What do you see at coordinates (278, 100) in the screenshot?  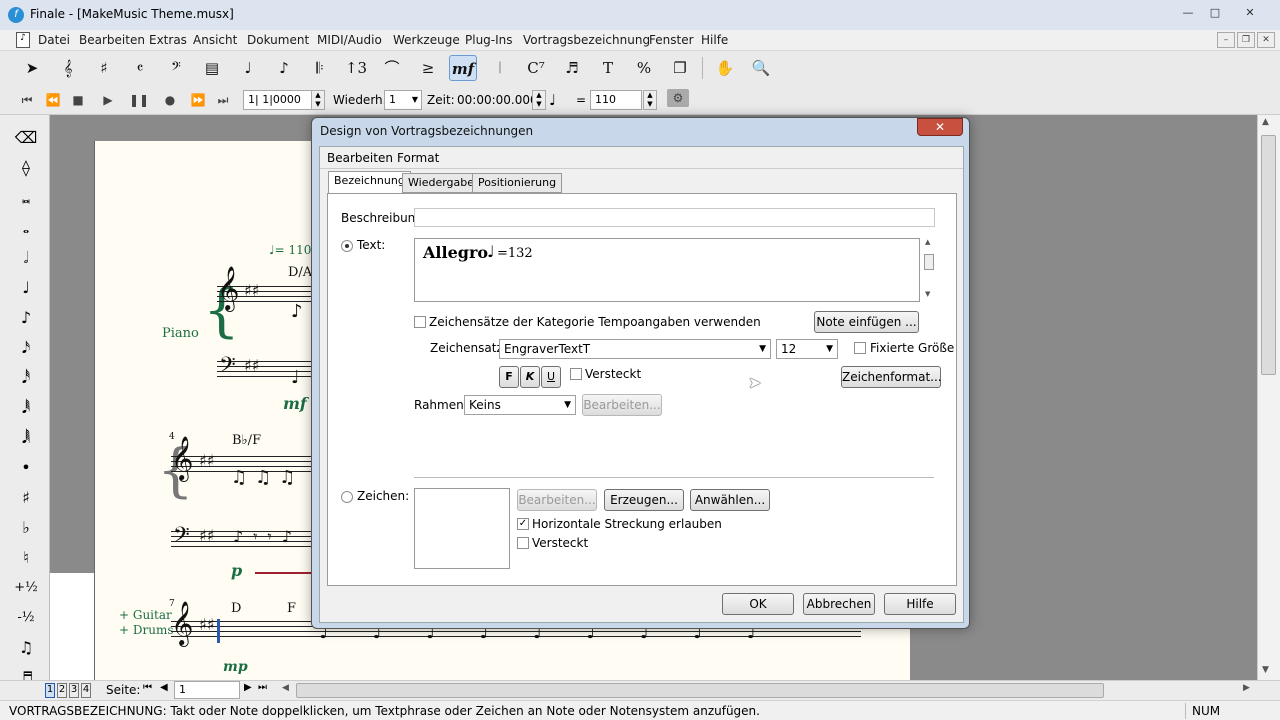 I see `measure-counter-field: 1| 1|0000` at bounding box center [278, 100].